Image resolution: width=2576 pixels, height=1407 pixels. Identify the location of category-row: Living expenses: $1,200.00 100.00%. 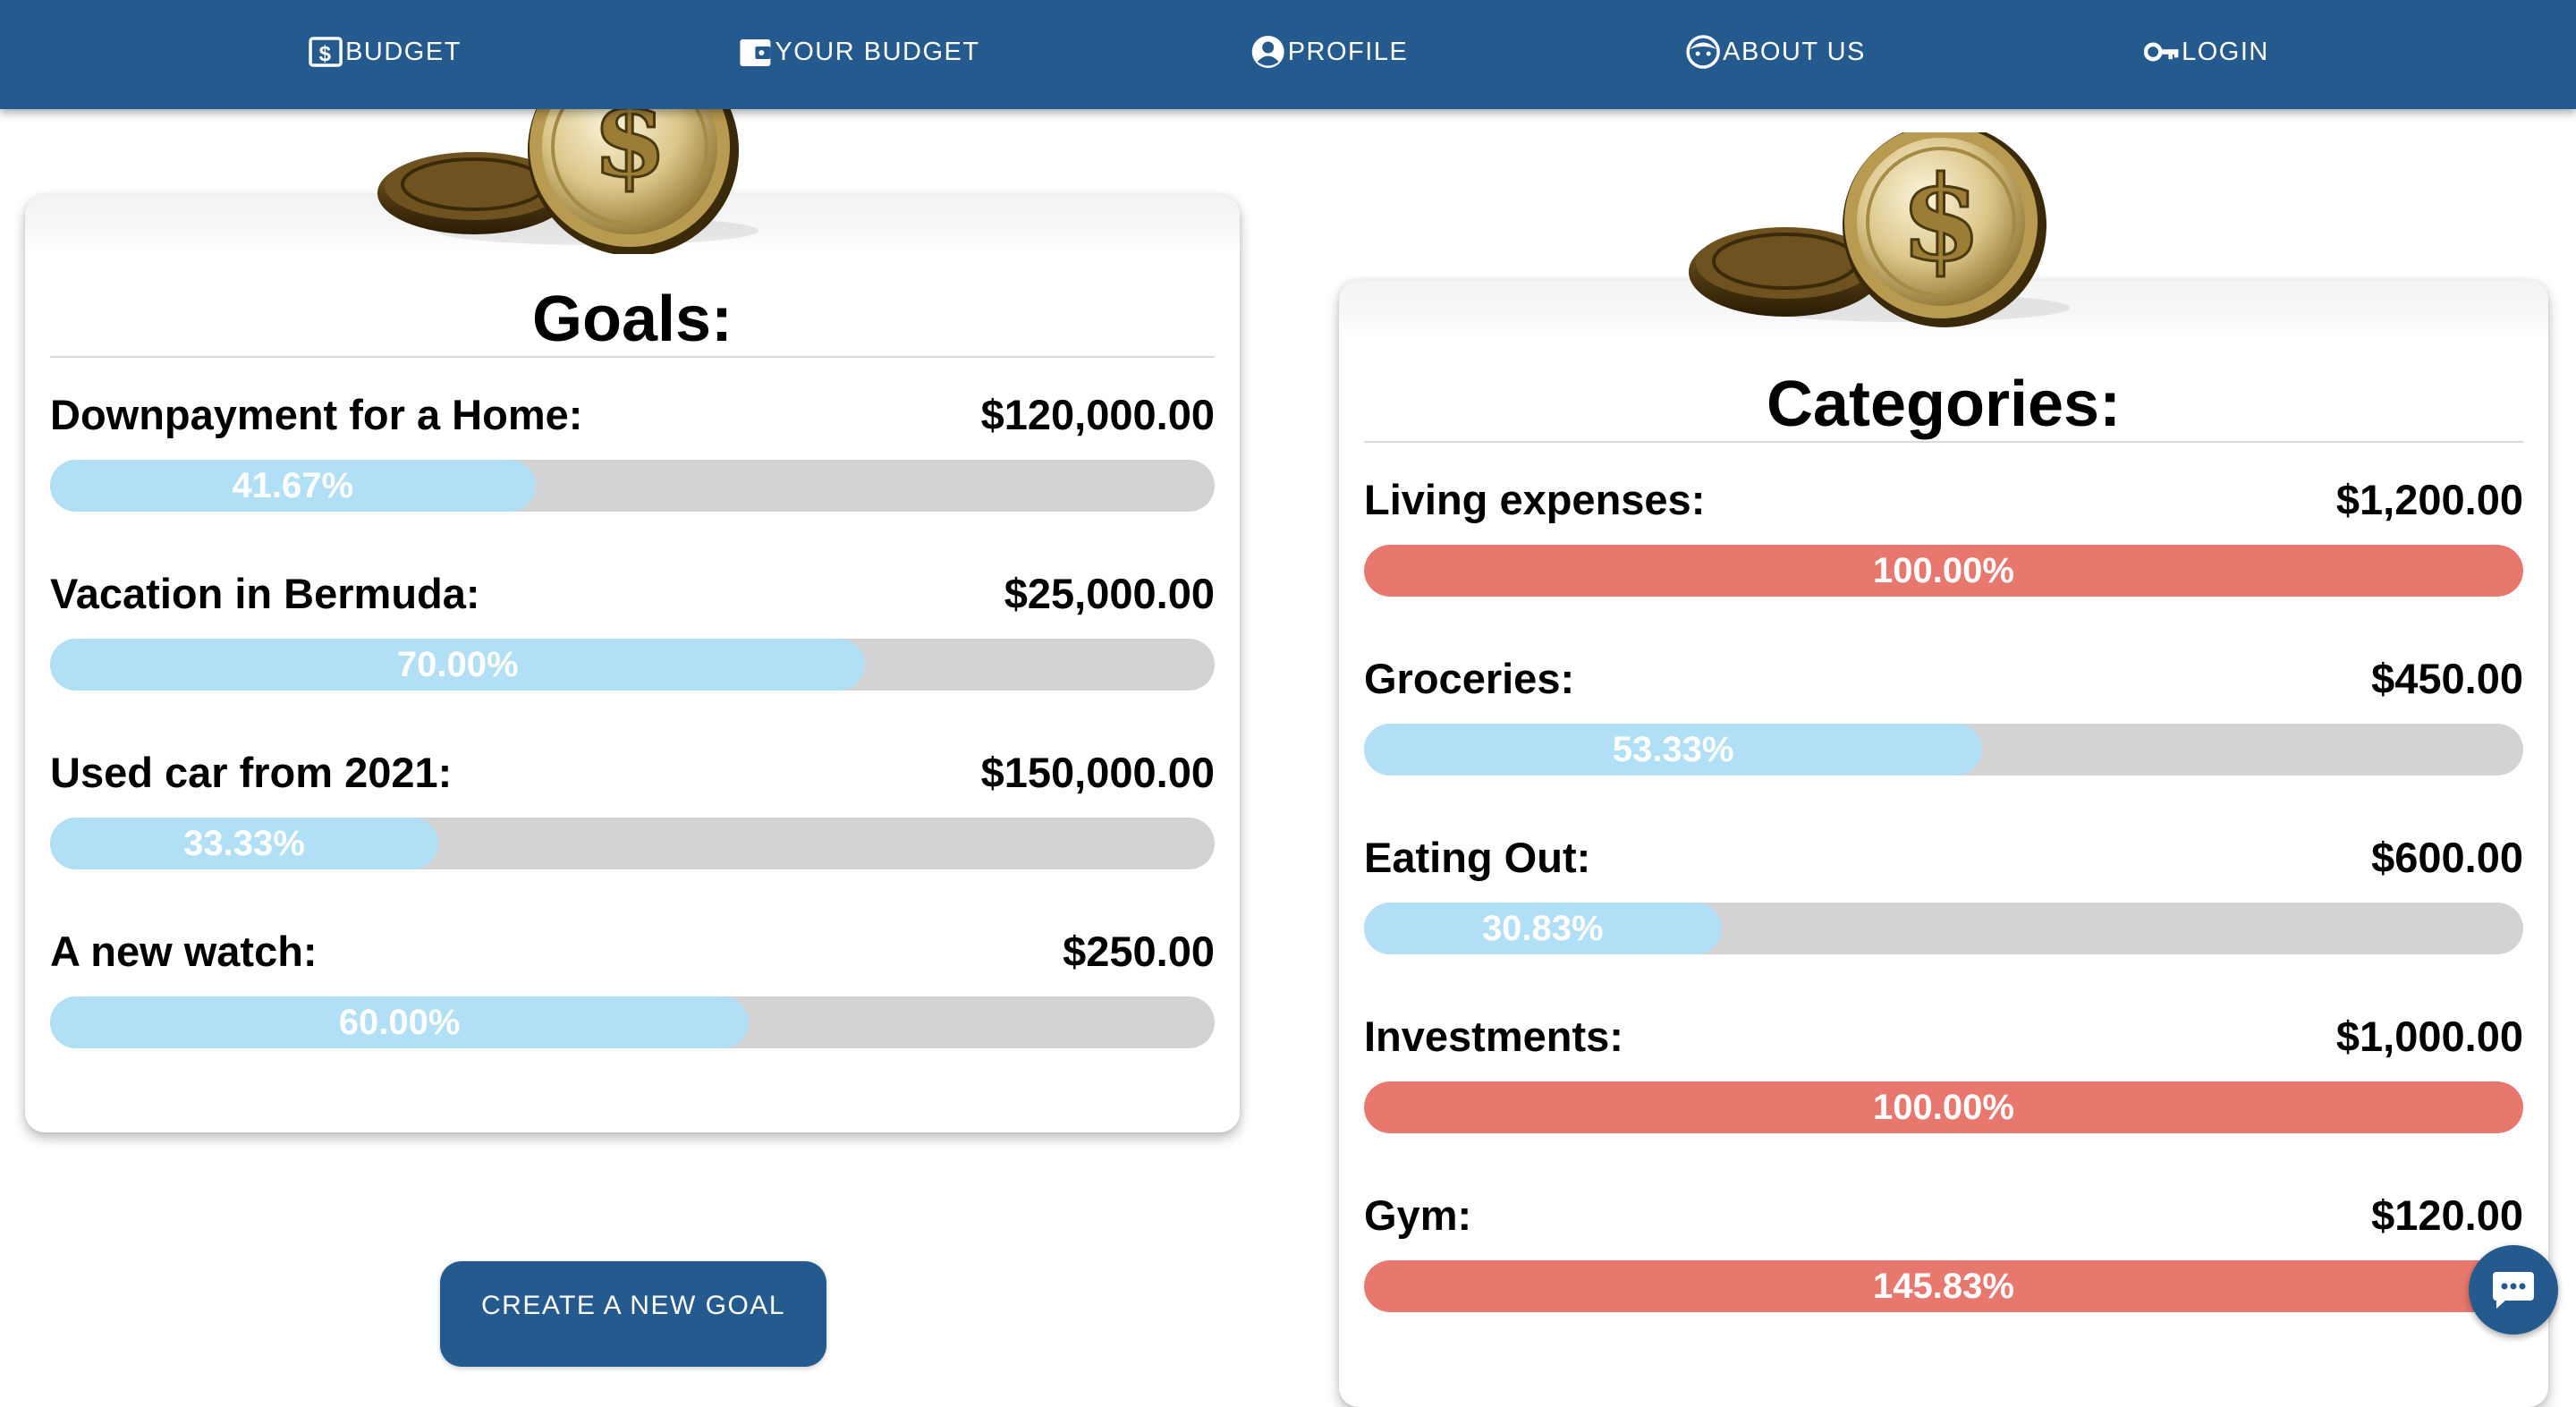
(1943, 560).